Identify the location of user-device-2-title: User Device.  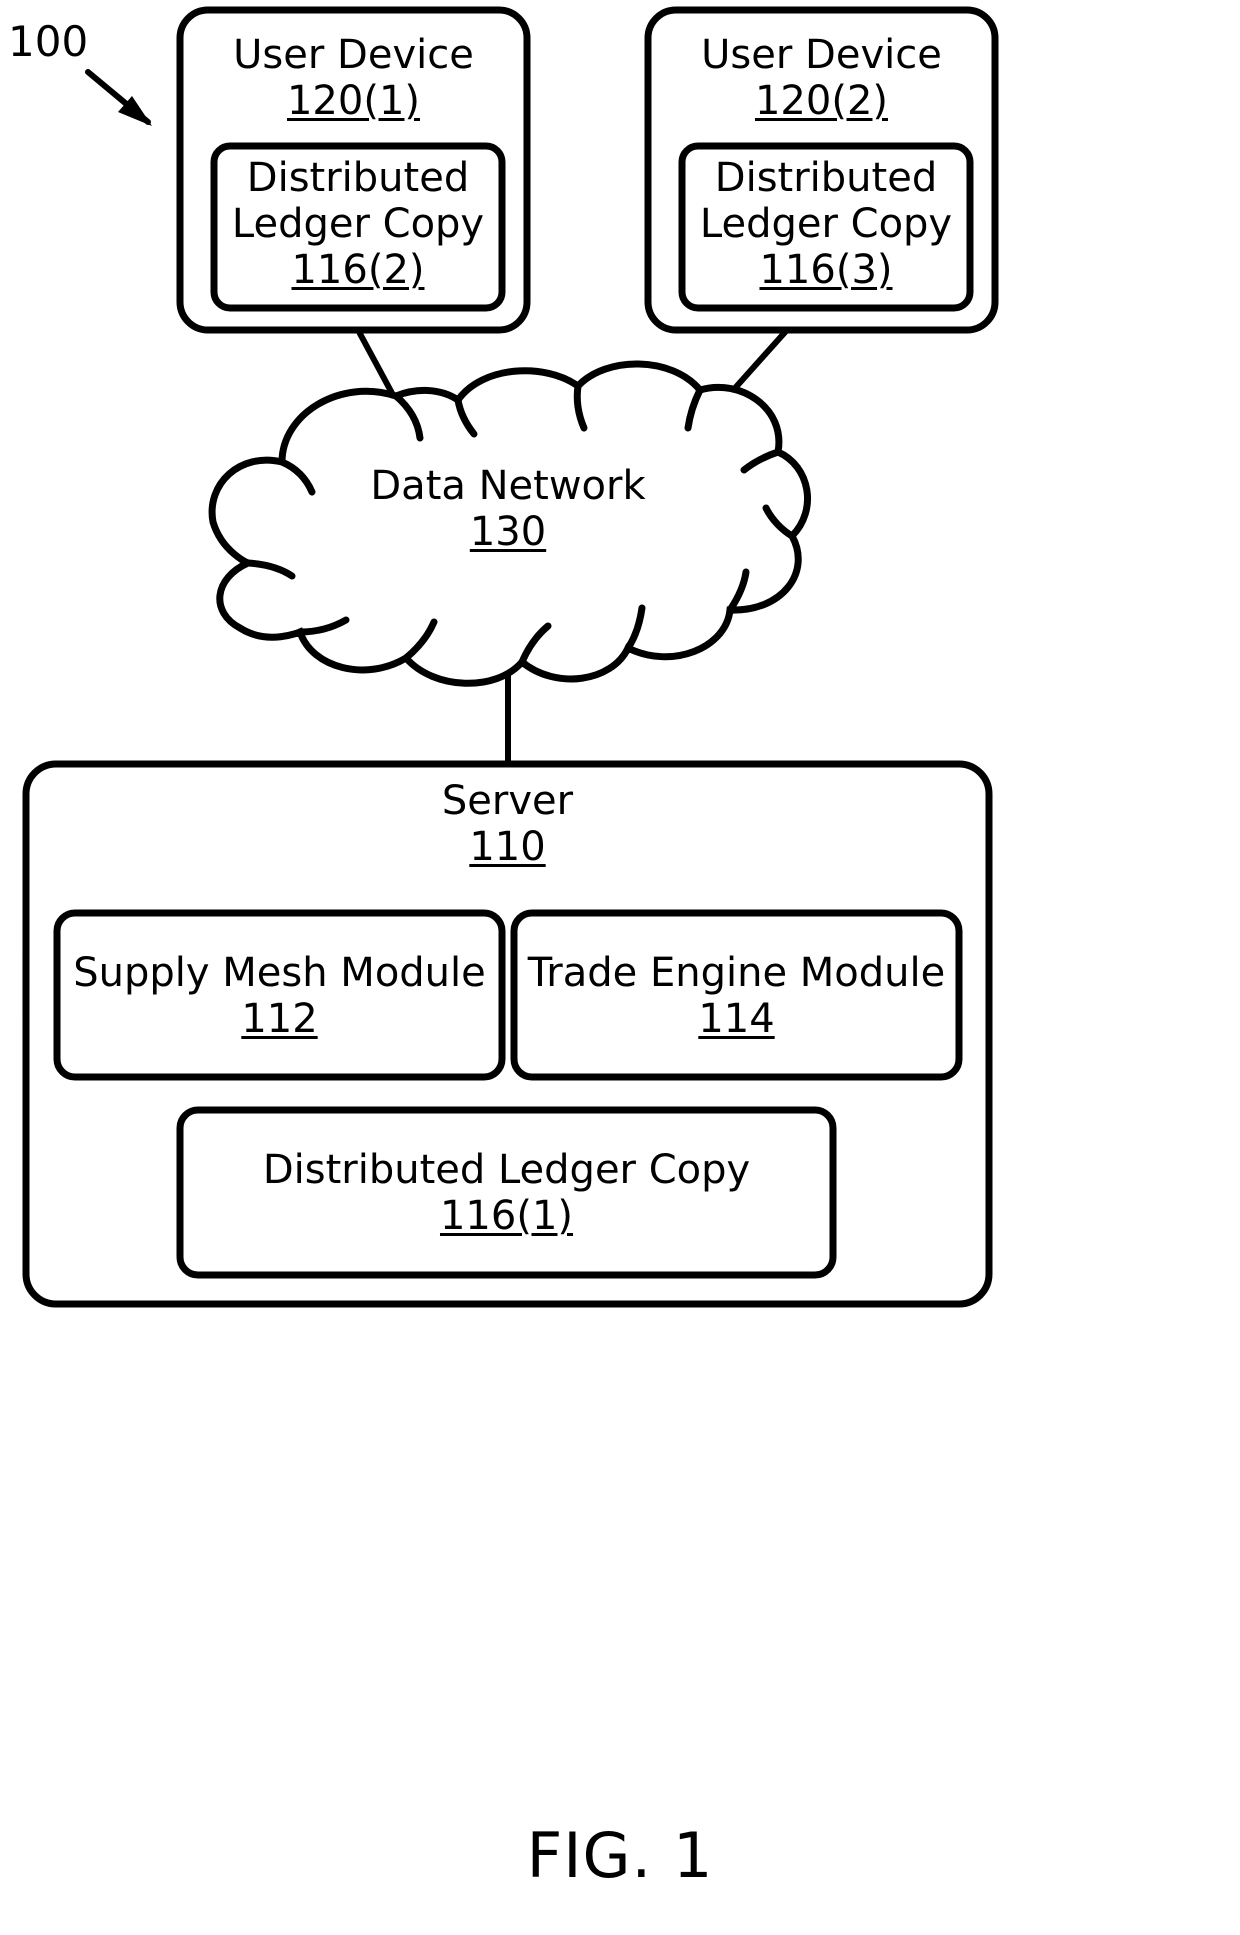
(821, 55).